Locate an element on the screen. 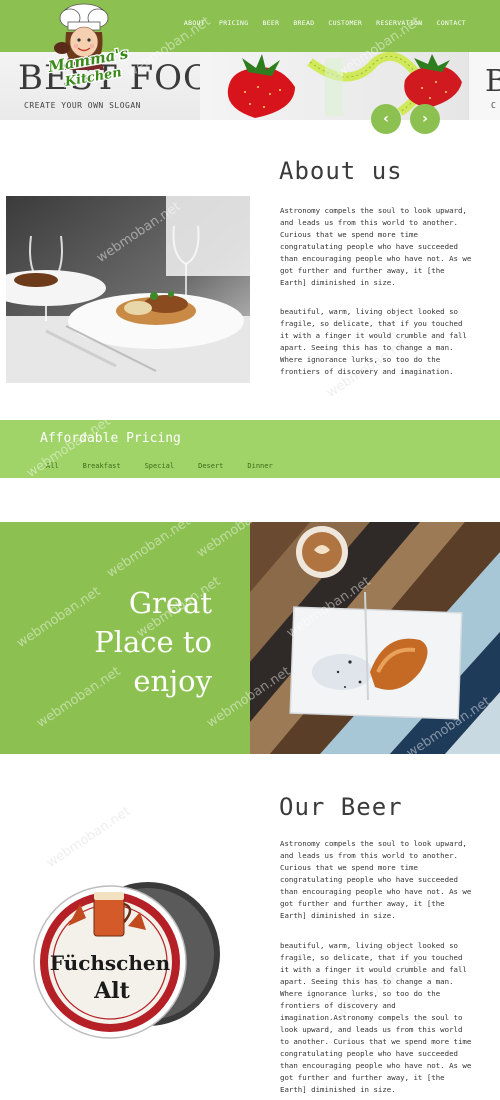  beer-heading: Our Beer is located at coordinates (341, 807).